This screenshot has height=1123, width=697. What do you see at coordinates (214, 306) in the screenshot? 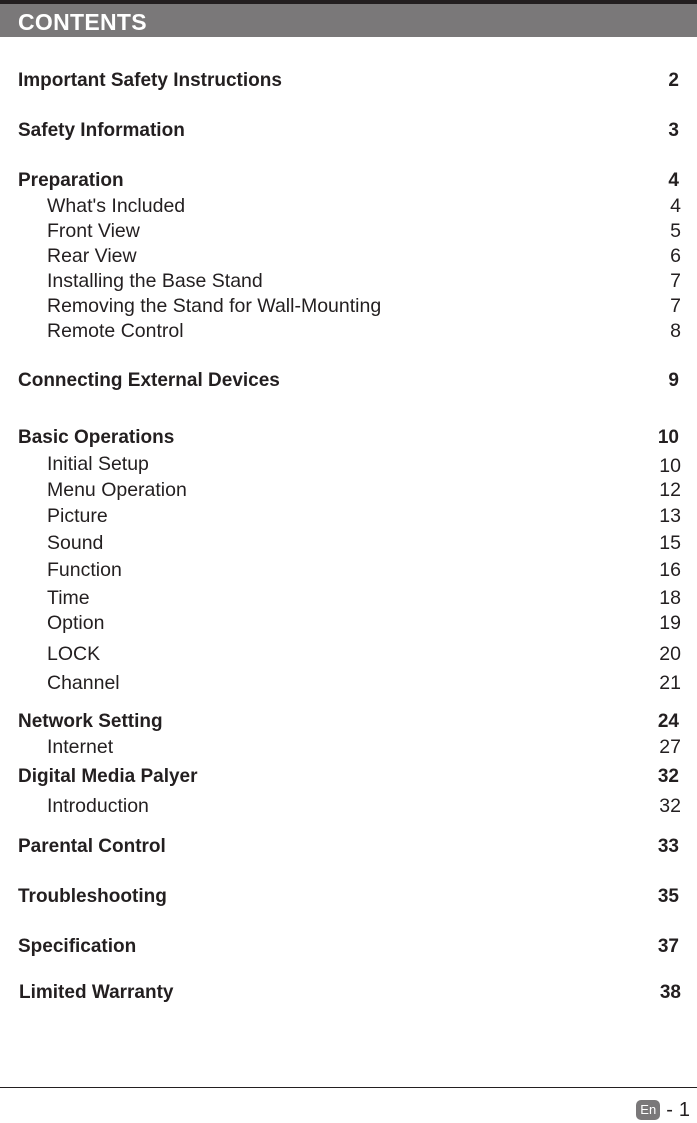
I see `toc-label: Removing the Stand for Wall-Mounting` at bounding box center [214, 306].